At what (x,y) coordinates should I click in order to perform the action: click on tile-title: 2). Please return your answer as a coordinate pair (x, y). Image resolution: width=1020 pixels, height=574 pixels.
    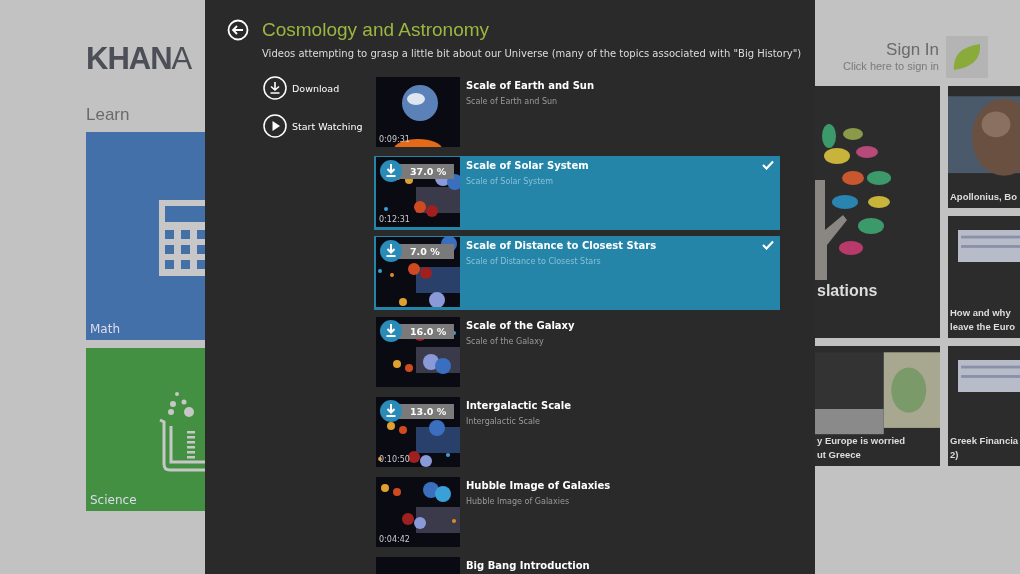
    Looking at the image, I should click on (955, 455).